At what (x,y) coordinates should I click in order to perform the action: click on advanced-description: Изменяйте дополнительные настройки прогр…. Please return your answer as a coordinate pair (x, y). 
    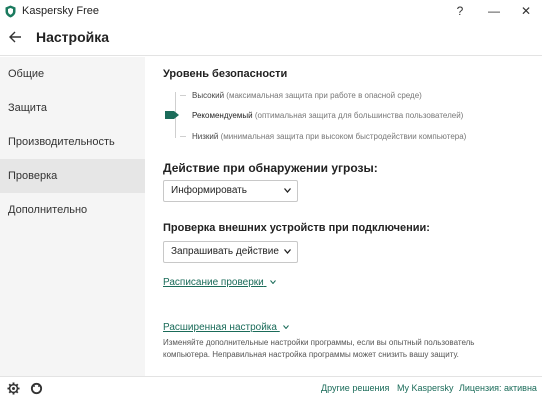
    Looking at the image, I should click on (319, 348).